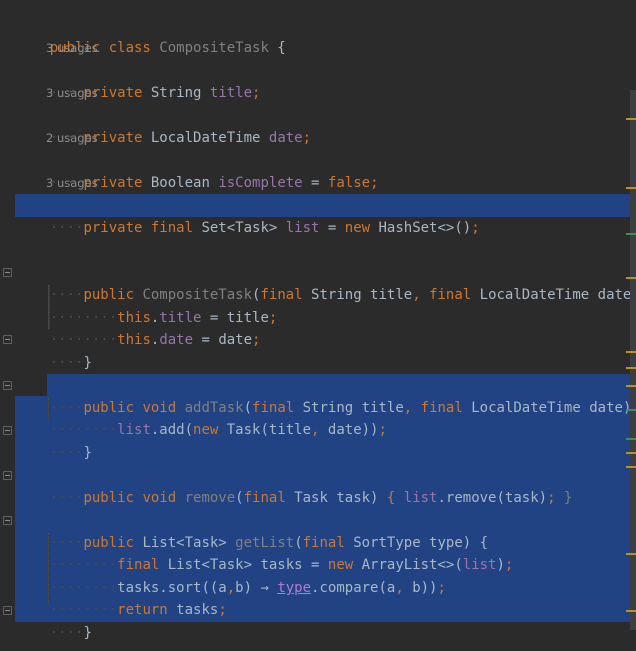 This screenshot has width=636, height=651. What do you see at coordinates (269, 430) in the screenshot?
I see `expression: Task(title` at bounding box center [269, 430].